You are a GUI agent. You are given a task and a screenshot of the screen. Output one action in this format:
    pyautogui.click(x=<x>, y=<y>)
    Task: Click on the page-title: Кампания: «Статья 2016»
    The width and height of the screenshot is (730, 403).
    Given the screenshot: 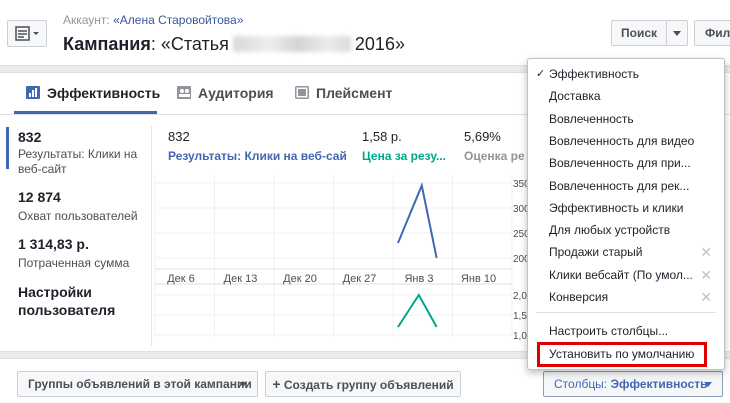 What is the action you would take?
    pyautogui.click(x=234, y=44)
    